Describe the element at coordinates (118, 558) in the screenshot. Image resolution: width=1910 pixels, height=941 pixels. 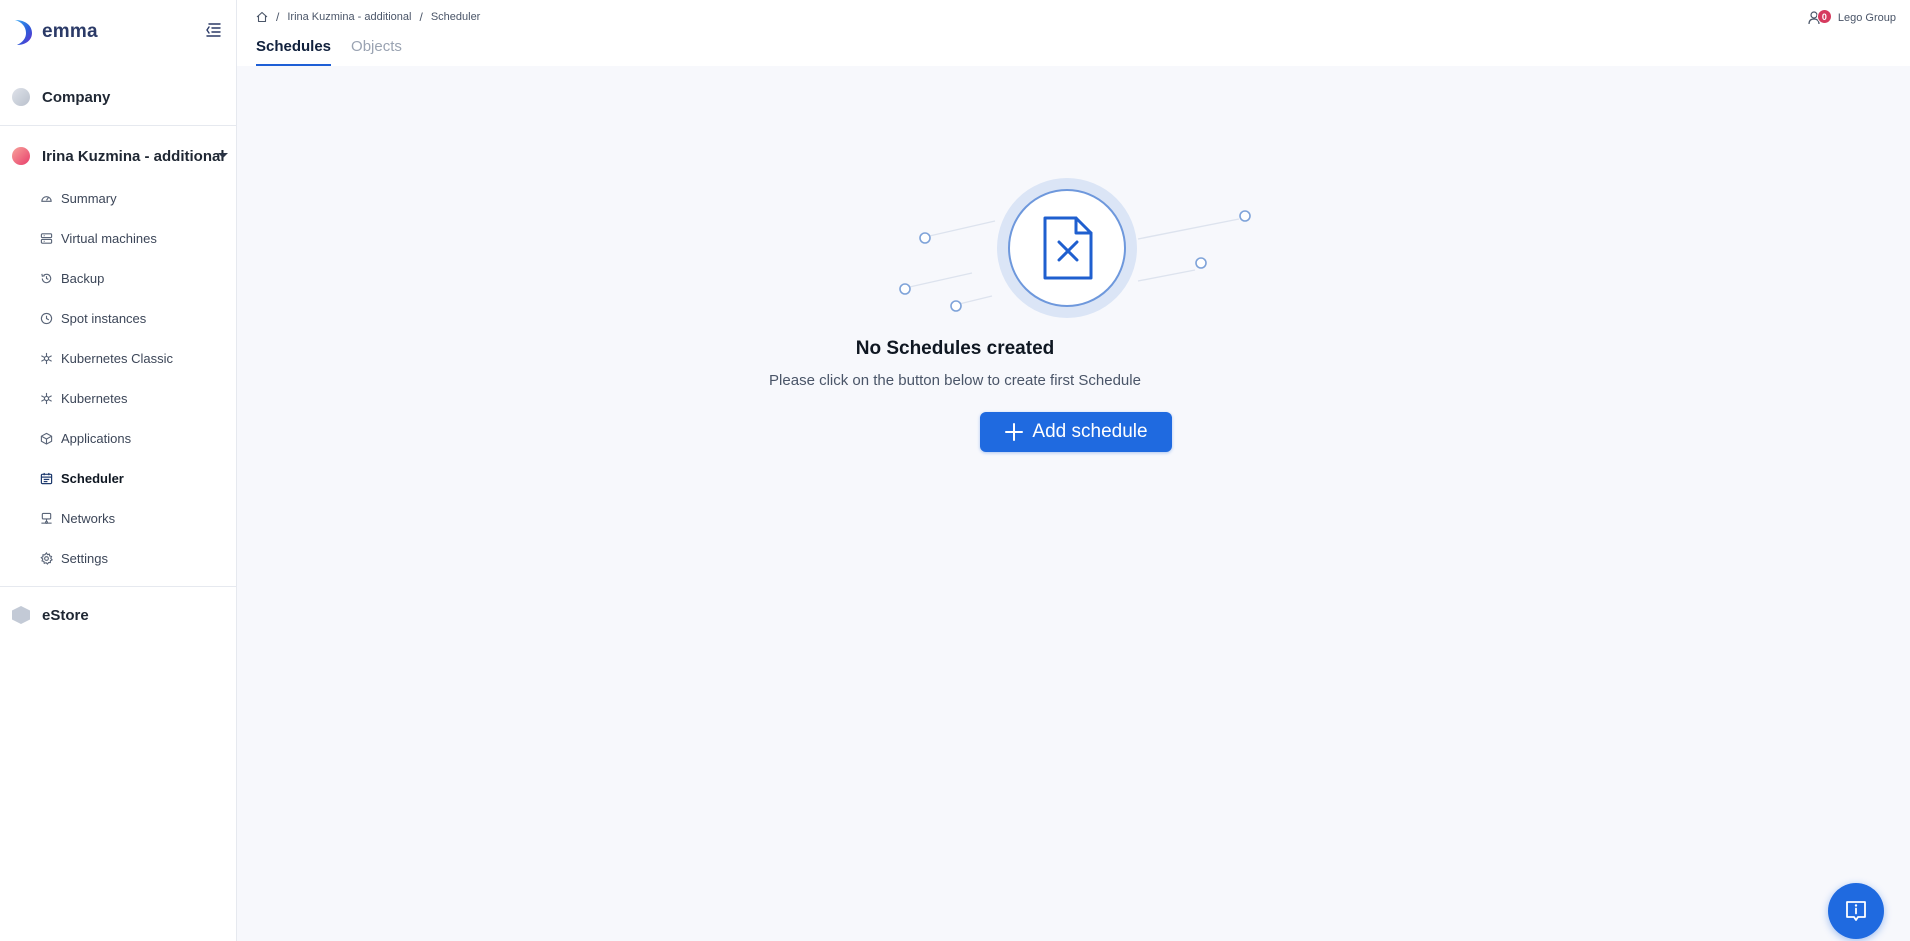
I see `sidebar-item-settings: Settings` at that location.